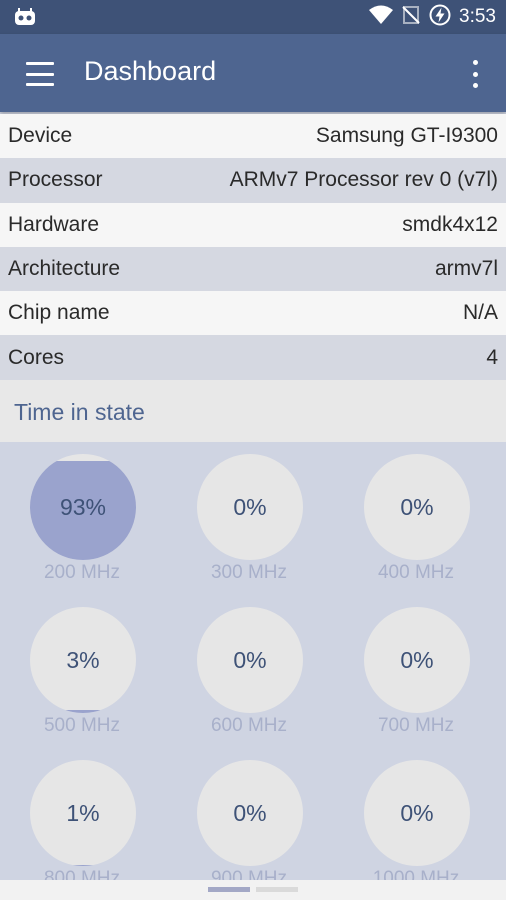  Describe the element at coordinates (253, 136) in the screenshot. I see `info-row-device: Device Samsung GT-I9300` at that location.